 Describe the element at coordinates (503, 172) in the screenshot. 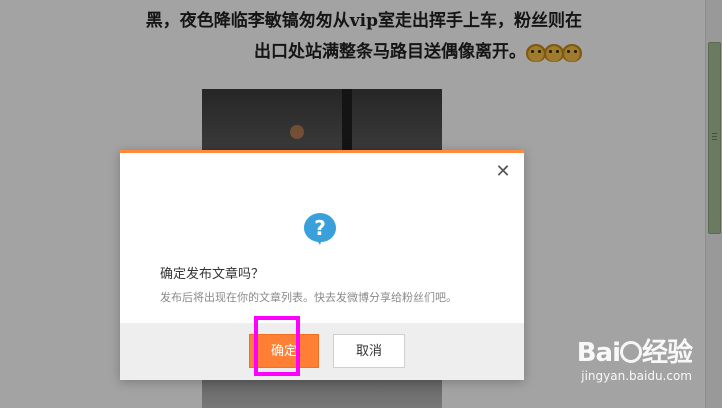

I see `close-icon: ✕` at that location.